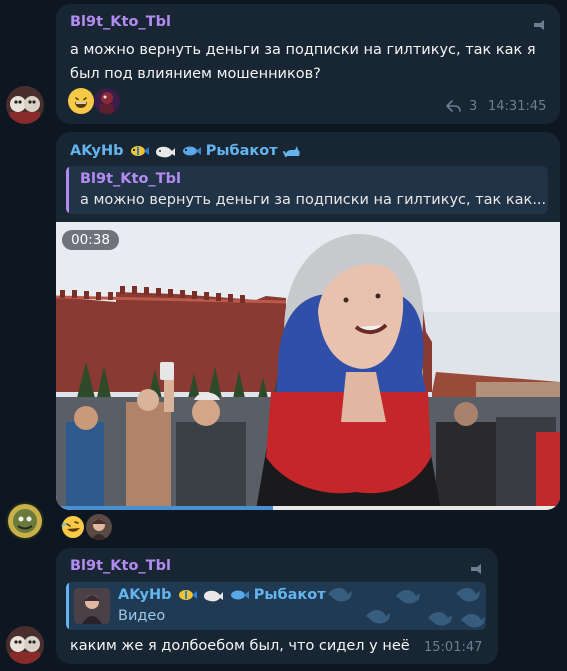 Image resolution: width=567 pixels, height=671 pixels. I want to click on video-duration: 00:38, so click(90, 240).